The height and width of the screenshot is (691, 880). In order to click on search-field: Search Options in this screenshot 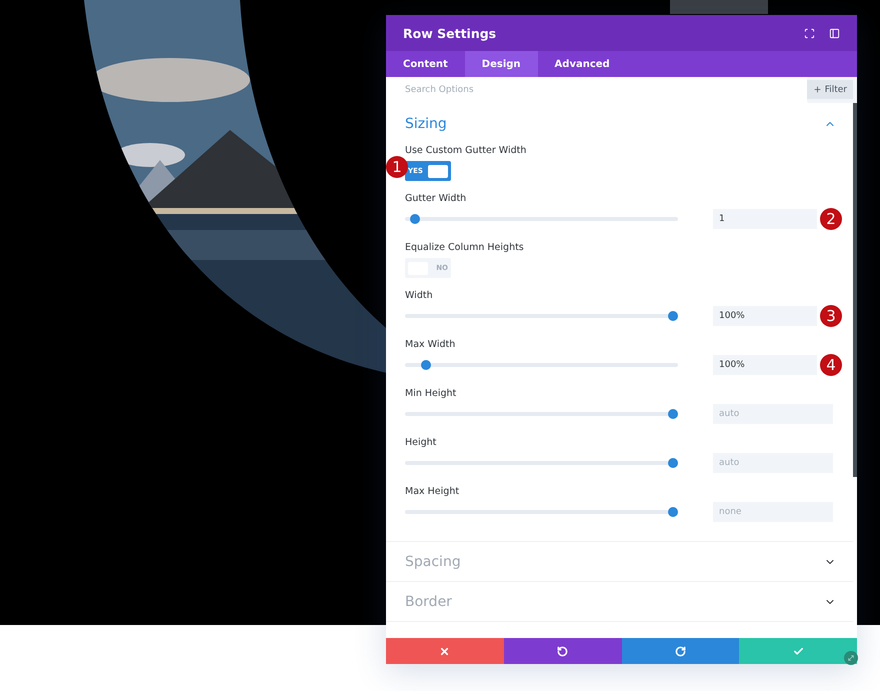, I will do `click(596, 90)`.